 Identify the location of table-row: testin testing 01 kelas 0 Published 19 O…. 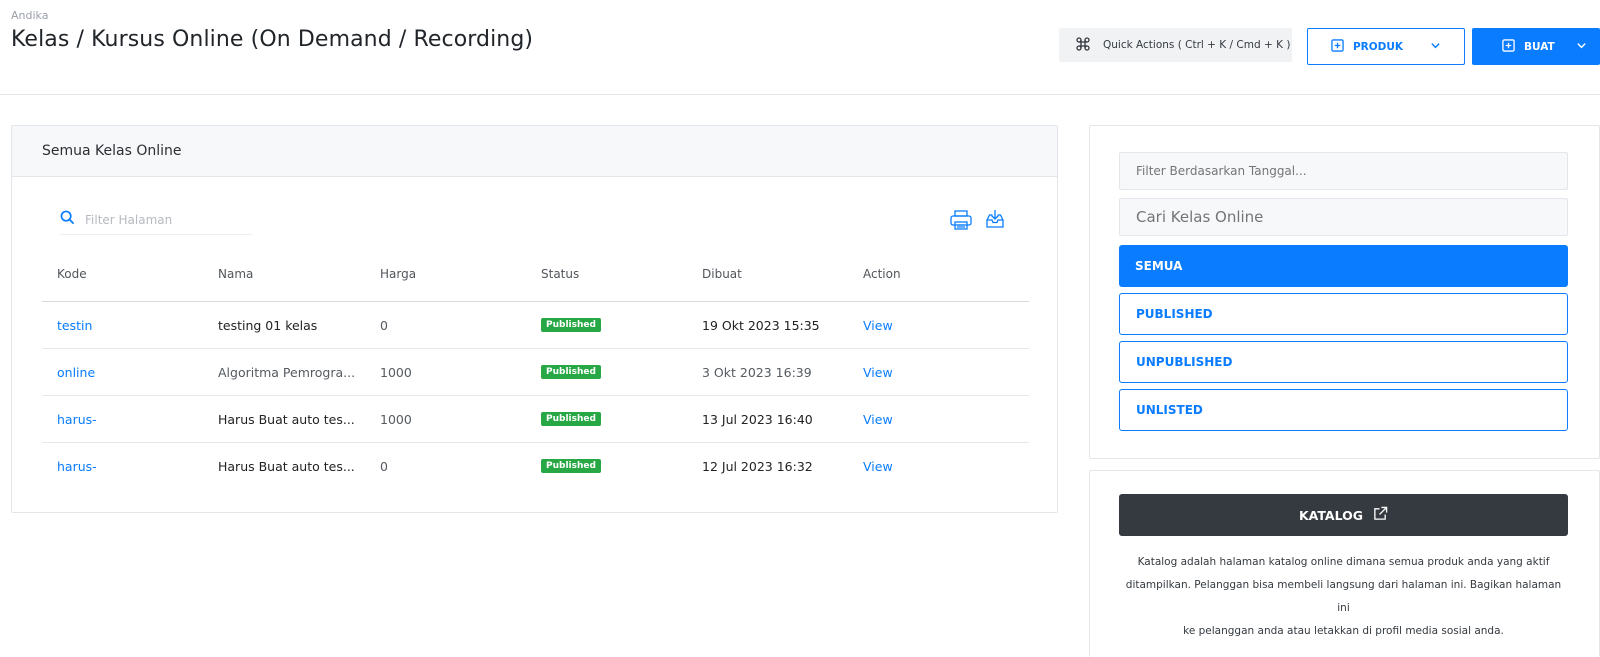
(535, 325).